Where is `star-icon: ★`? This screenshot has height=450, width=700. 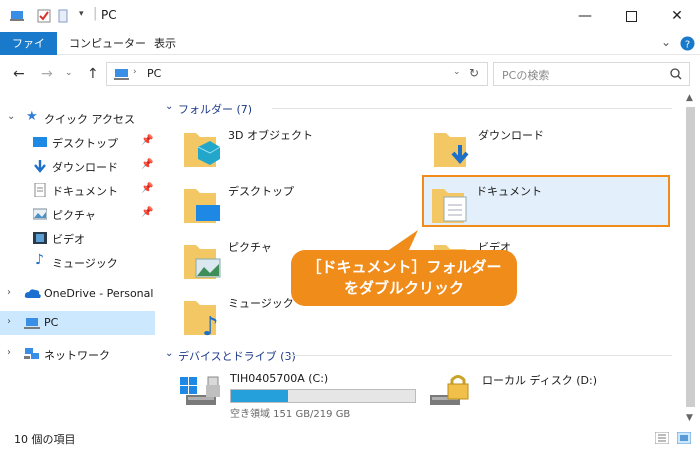 star-icon: ★ is located at coordinates (32, 116).